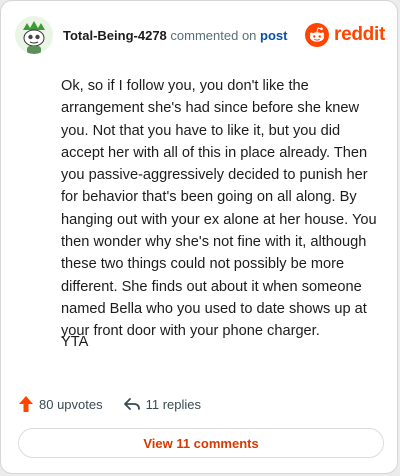 This screenshot has height=476, width=400. What do you see at coordinates (173, 404) in the screenshot?
I see `reply-count: 11 replies` at bounding box center [173, 404].